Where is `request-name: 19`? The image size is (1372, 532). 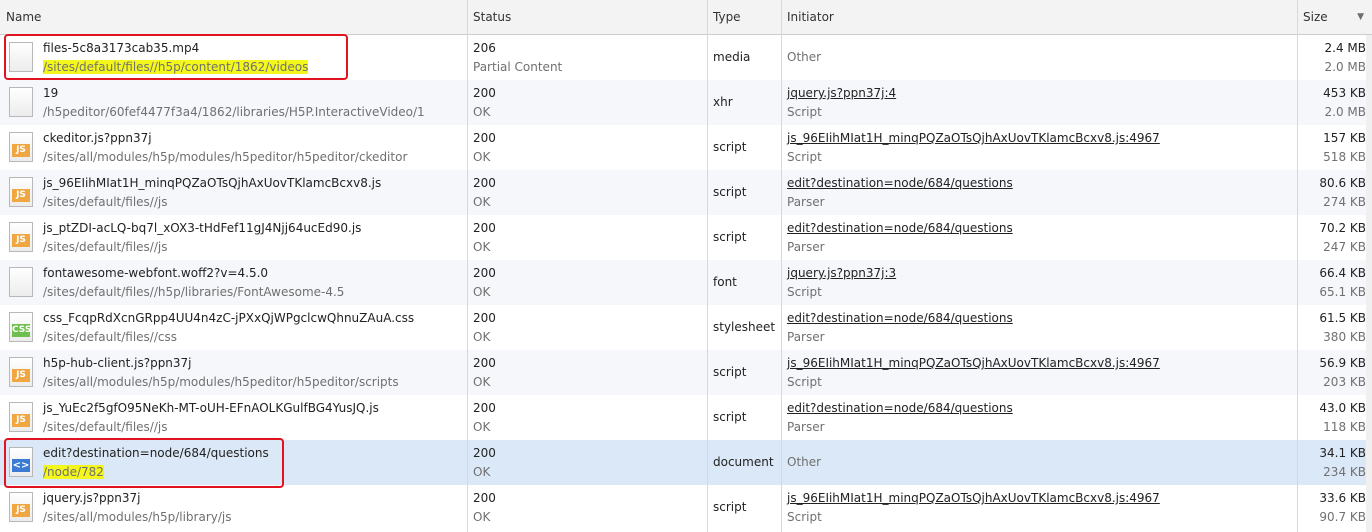
request-name: 19 is located at coordinates (51, 93).